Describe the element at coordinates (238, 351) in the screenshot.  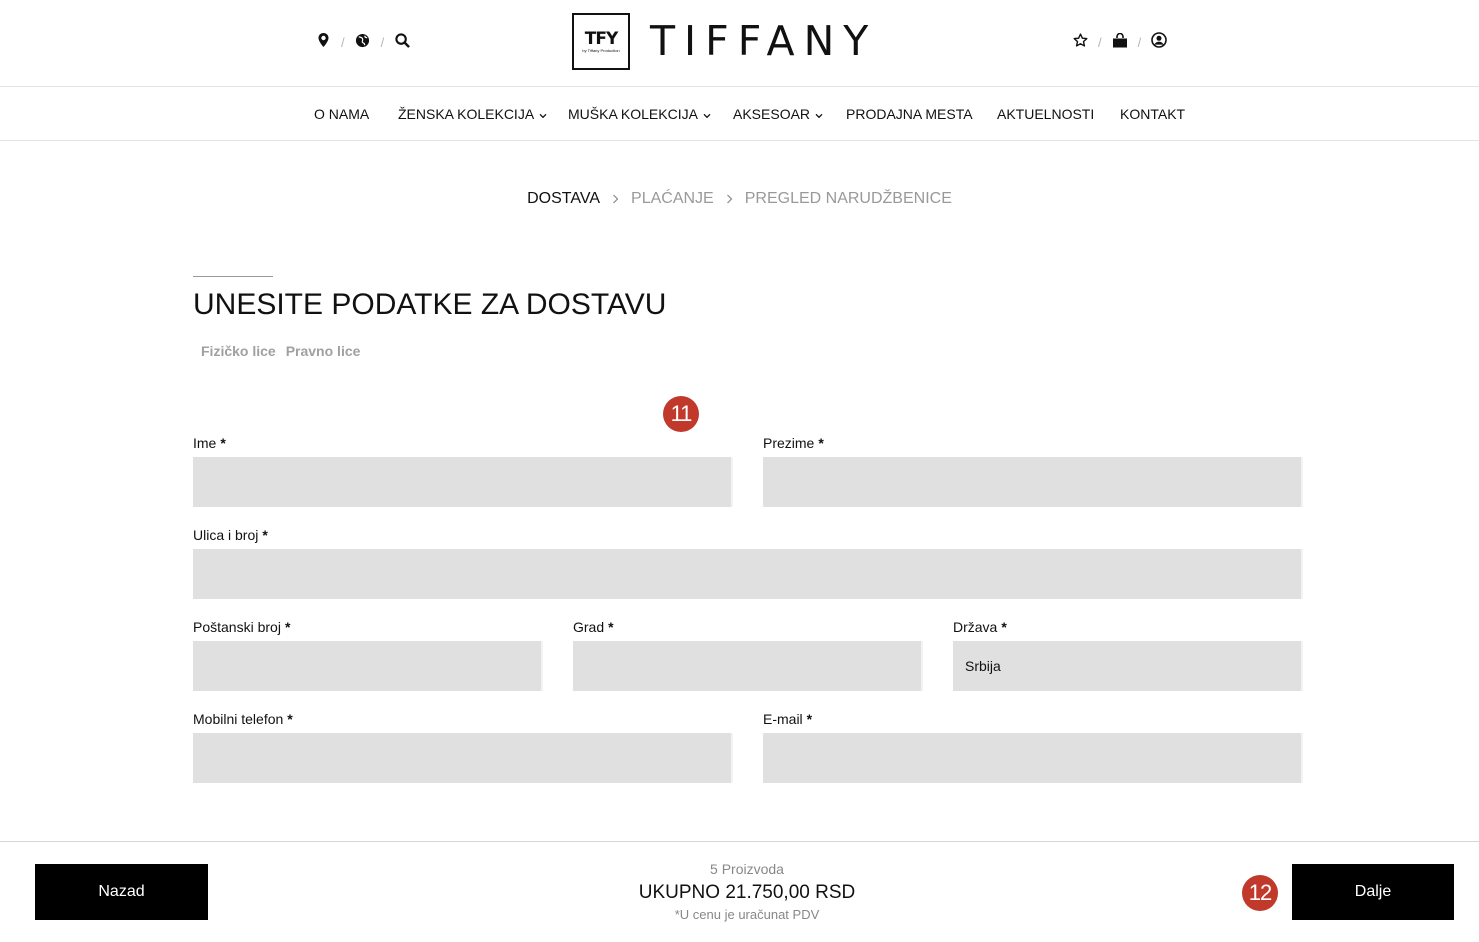
I see `tab-fizicko-lice: Fizičko lice` at that location.